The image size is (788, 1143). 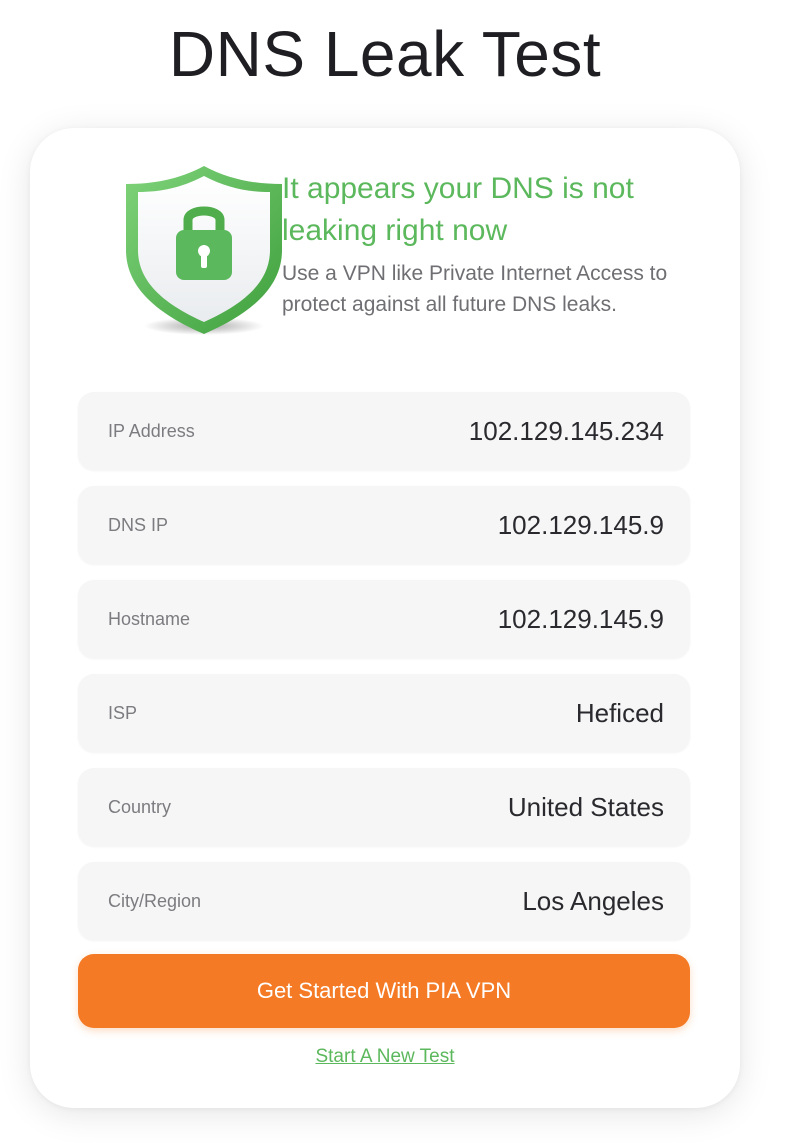 I want to click on detail-row-hostname: Hostname 102.129.145.9, so click(x=384, y=619).